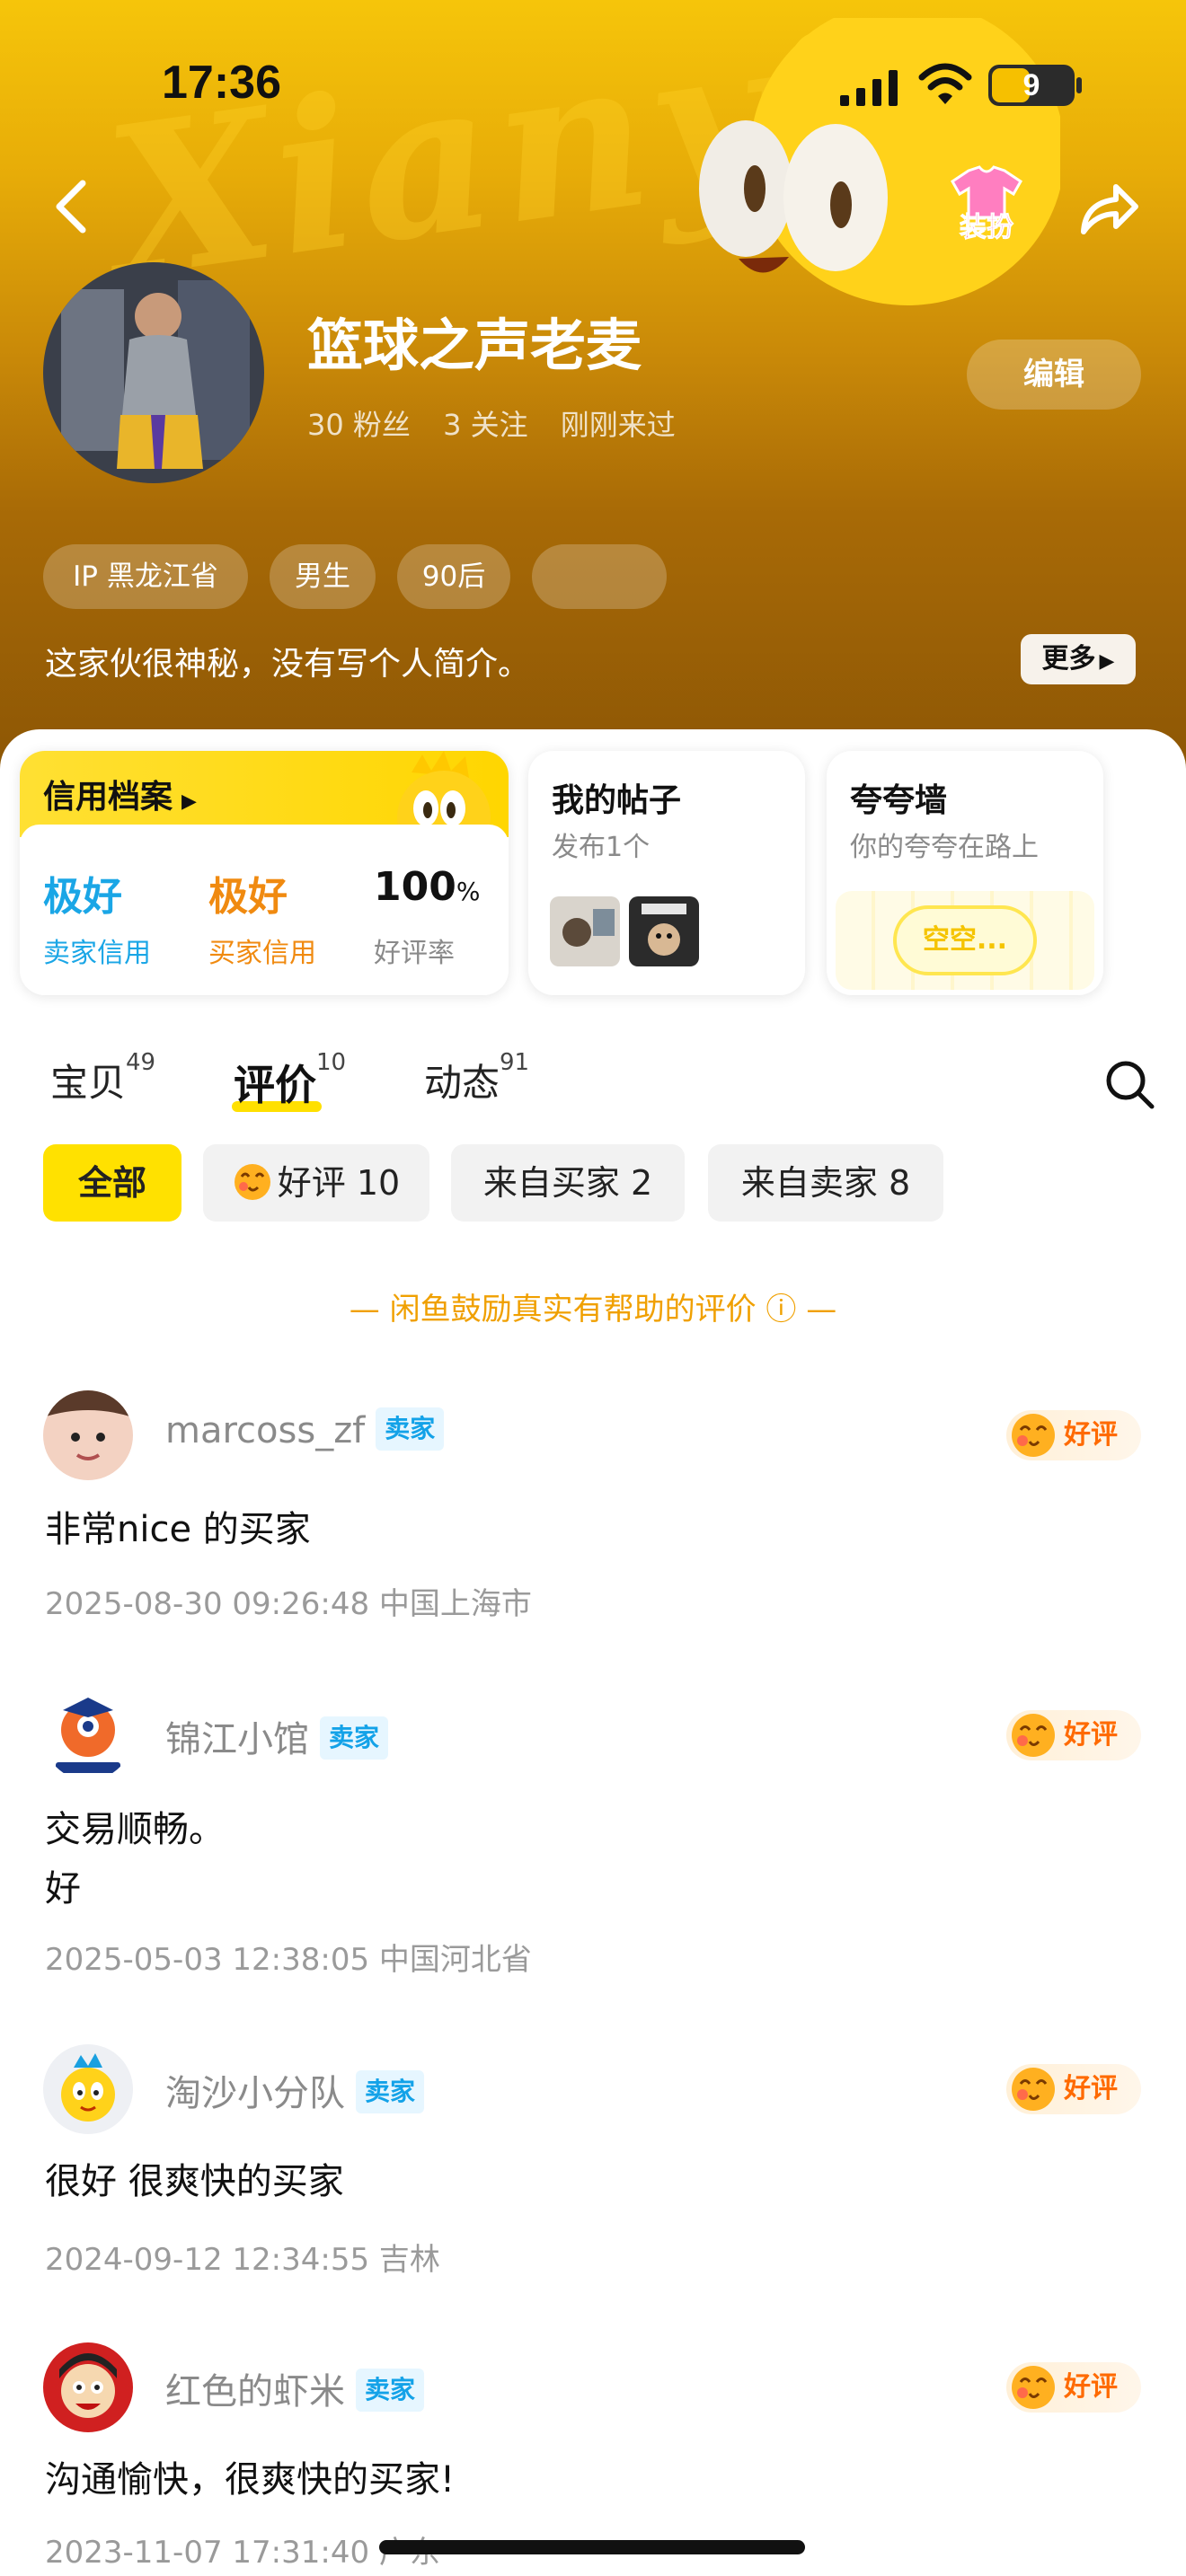 Image resolution: width=1186 pixels, height=2576 pixels. Describe the element at coordinates (515, 1062) in the screenshot. I see `tab-activity-count: 91` at that location.